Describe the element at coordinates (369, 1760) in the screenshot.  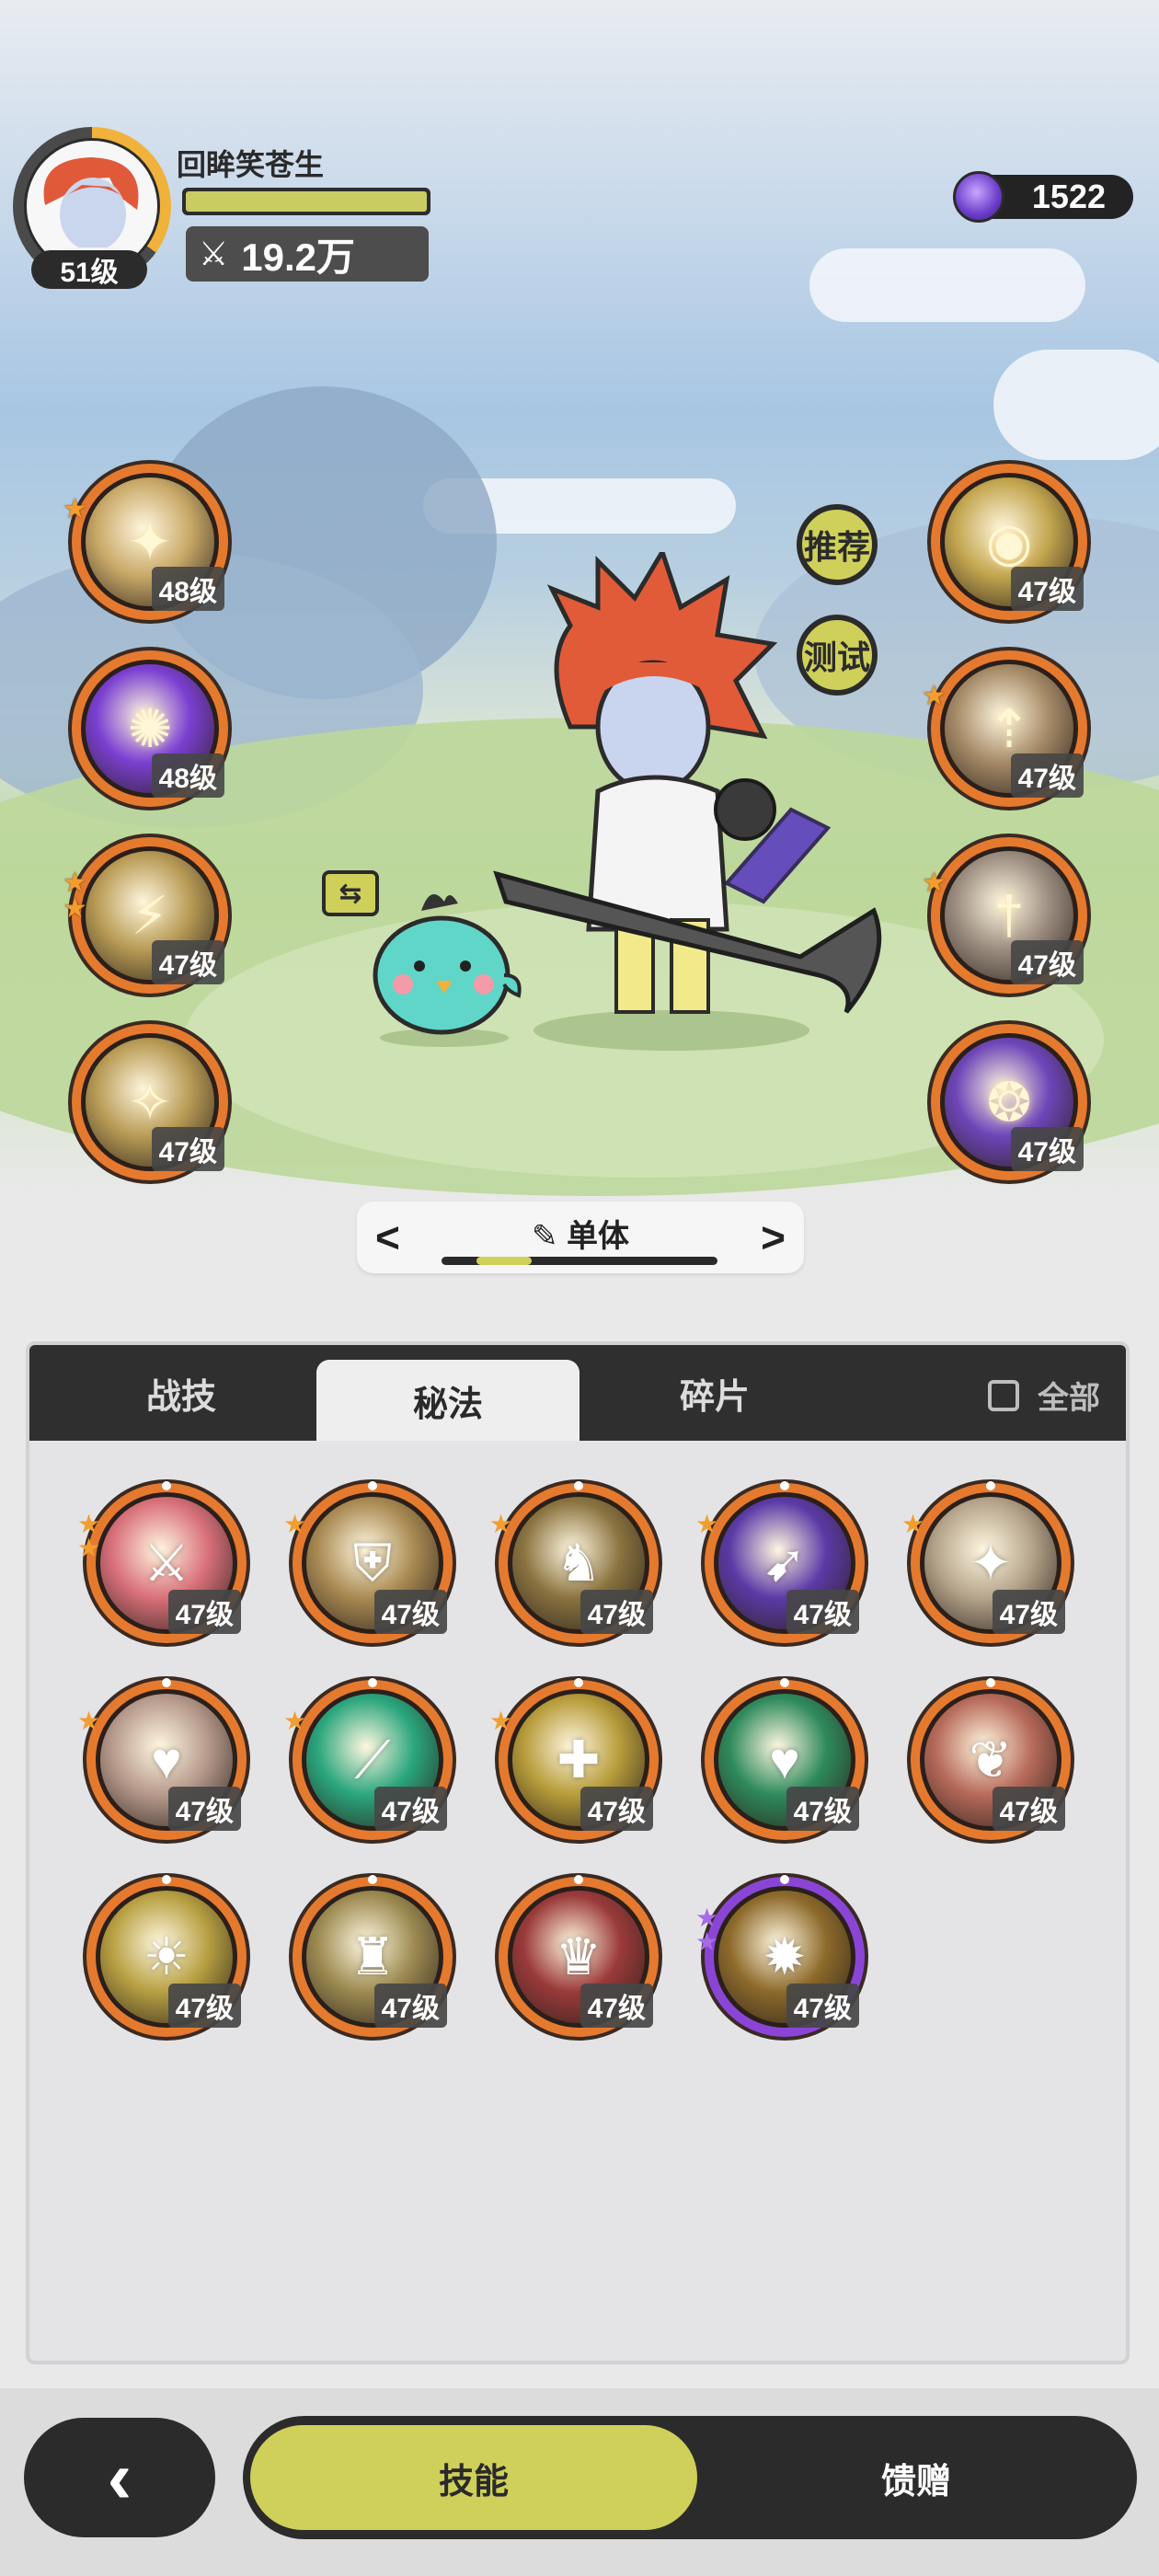
I see `arcane-skill-item-6: ⟋ 47级 ★` at that location.